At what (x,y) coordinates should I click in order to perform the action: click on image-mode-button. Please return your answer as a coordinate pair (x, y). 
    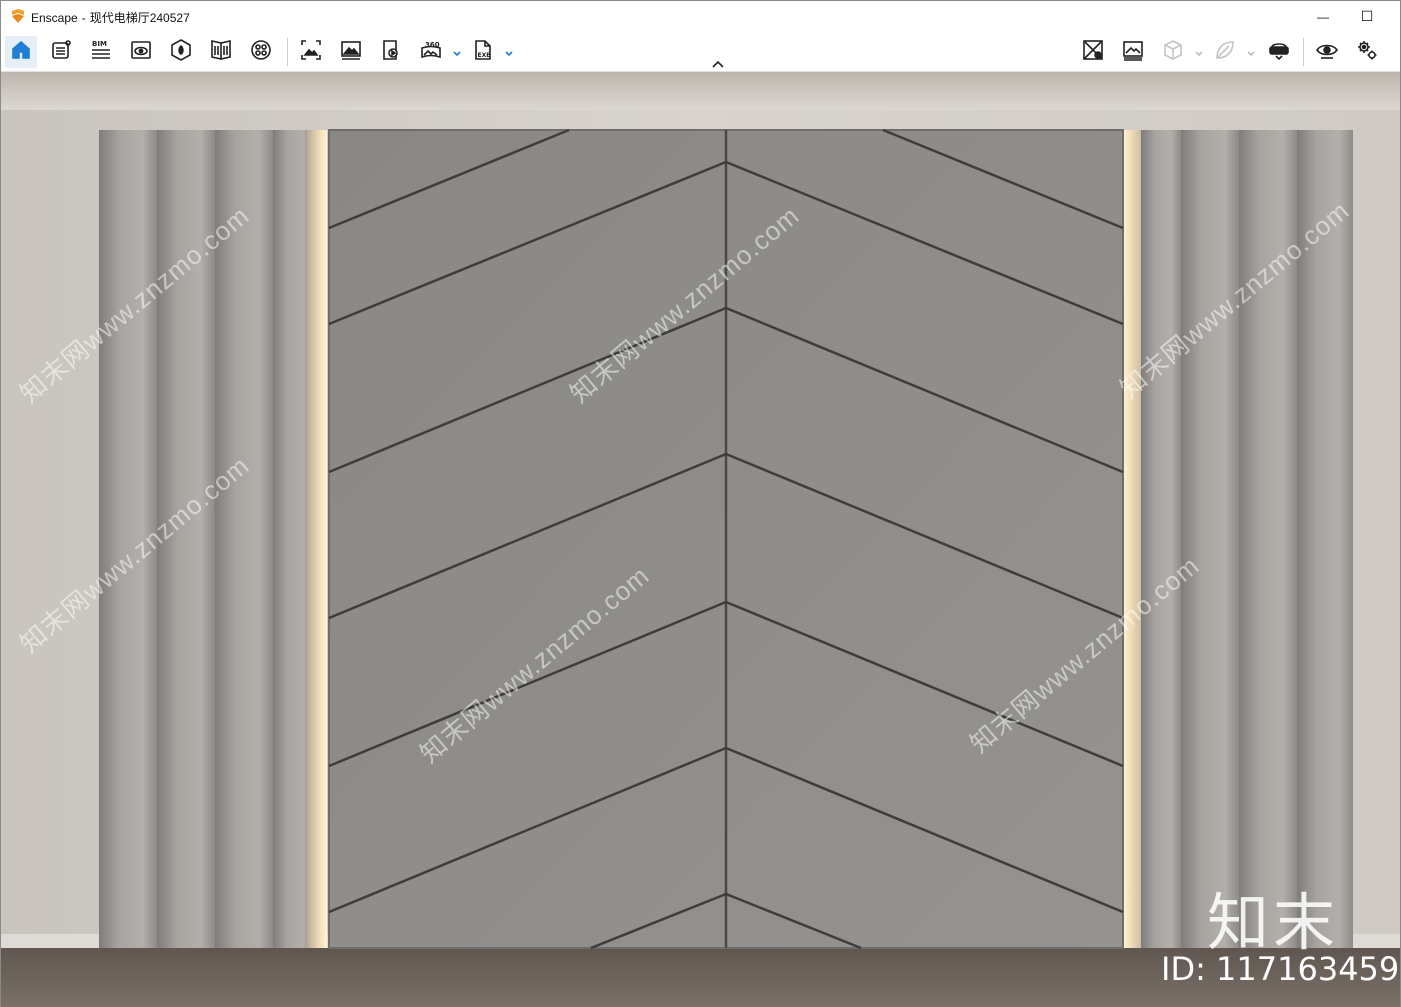
    Looking at the image, I should click on (1133, 52).